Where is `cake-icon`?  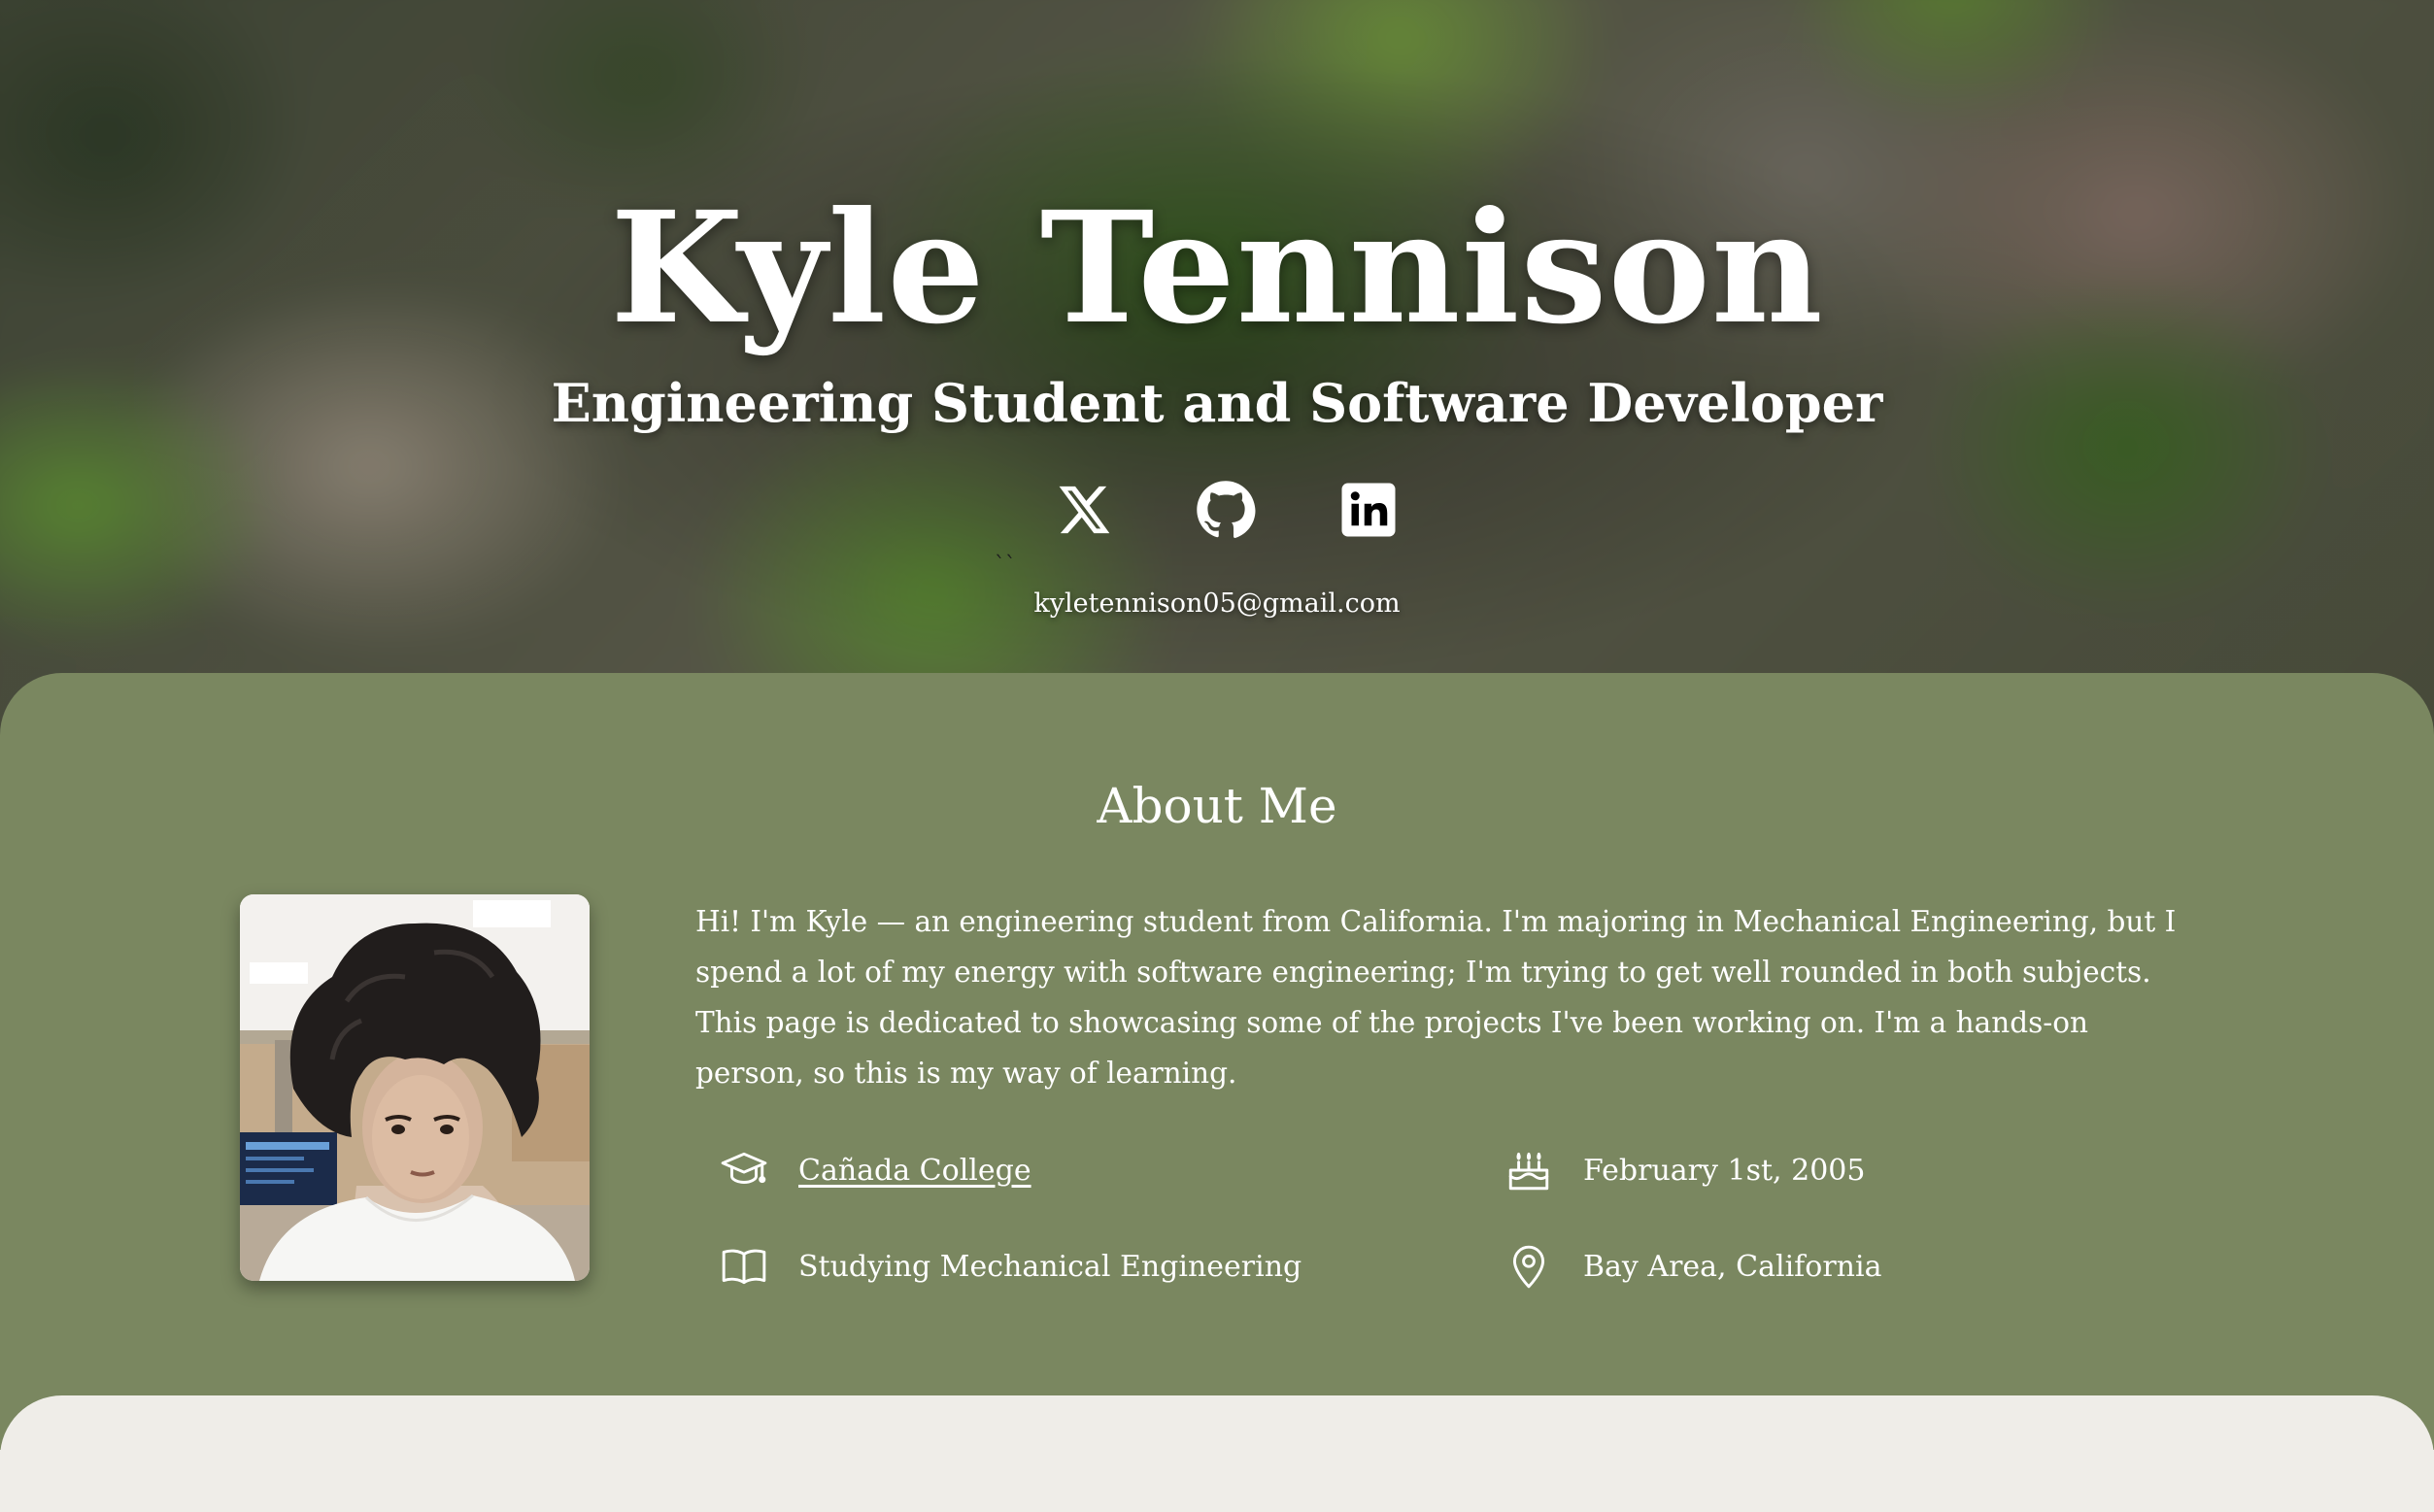
cake-icon is located at coordinates (1529, 1170).